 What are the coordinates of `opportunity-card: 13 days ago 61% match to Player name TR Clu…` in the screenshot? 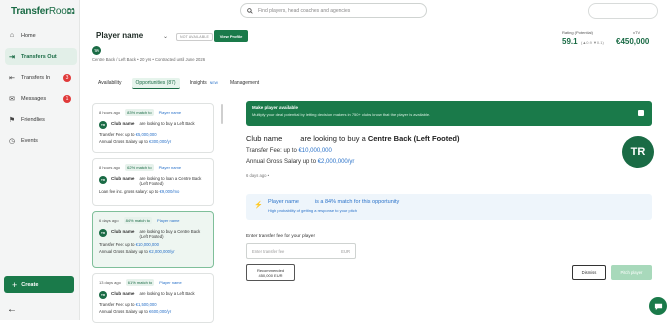 It's located at (153, 298).